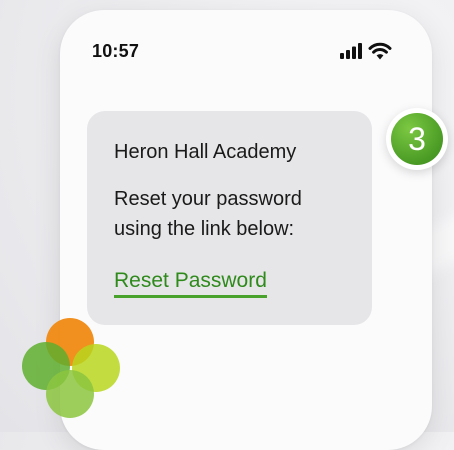  What do you see at coordinates (190, 283) in the screenshot?
I see `reset-password-link: Reset Password` at bounding box center [190, 283].